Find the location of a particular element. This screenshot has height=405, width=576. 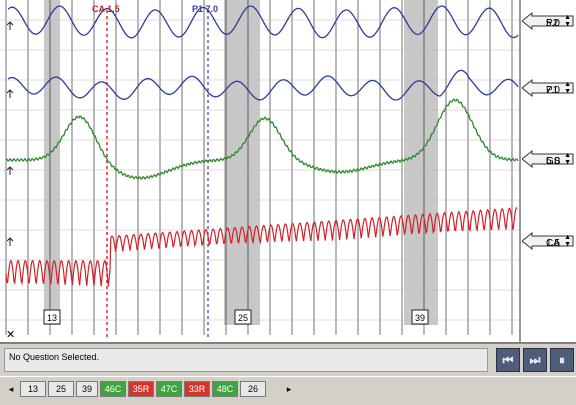

pause-button: ⏸ is located at coordinates (562, 360).